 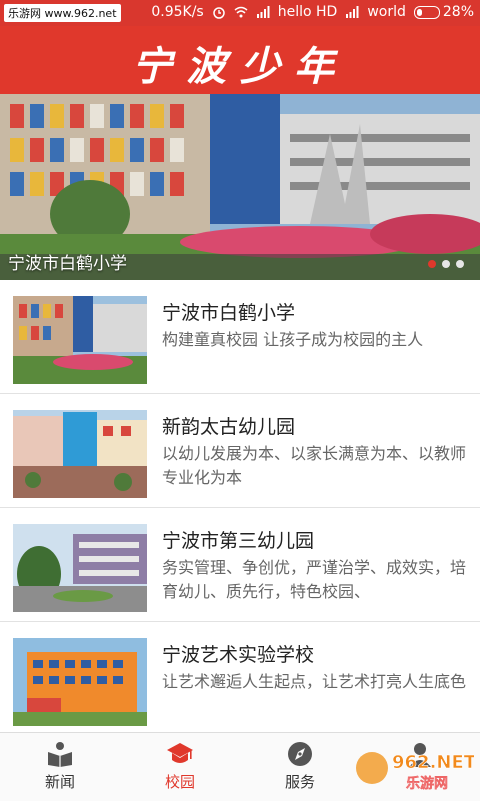 I want to click on app-header: 宁波少年, so click(x=240, y=60).